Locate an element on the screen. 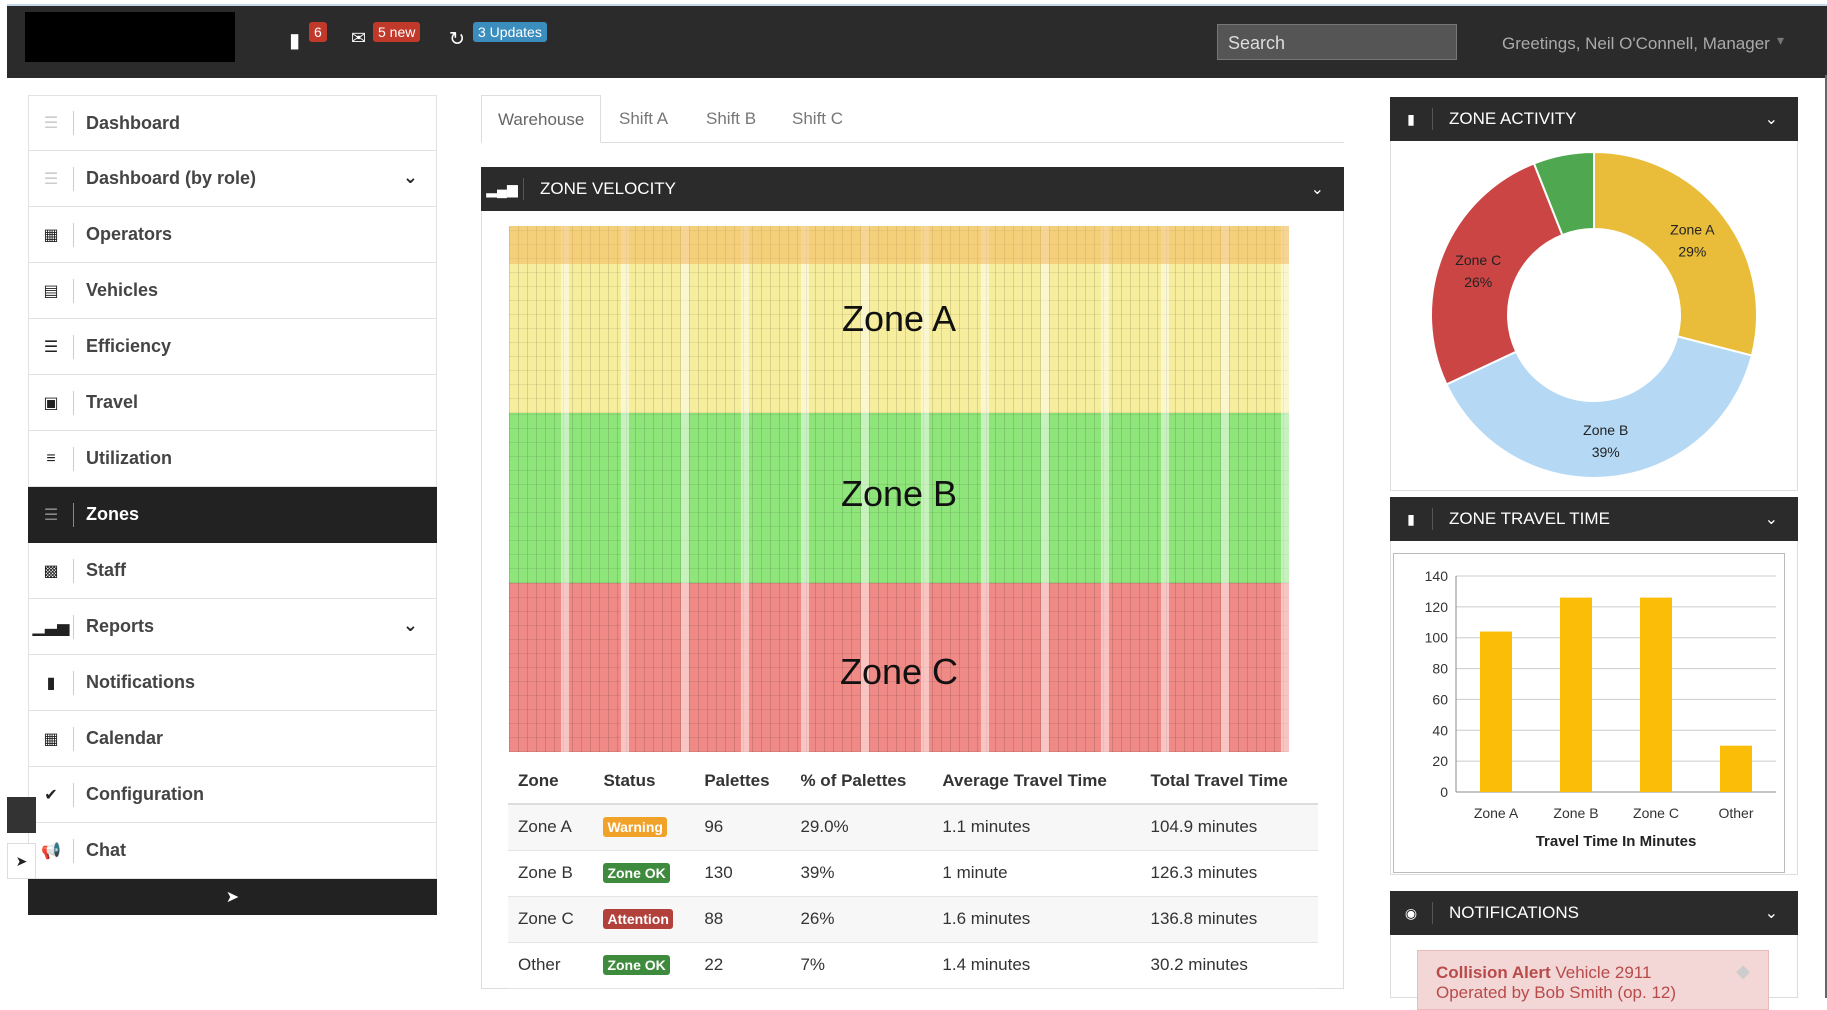 The image size is (1827, 1010). sidebar-item-zones: ☰ Zones is located at coordinates (232, 515).